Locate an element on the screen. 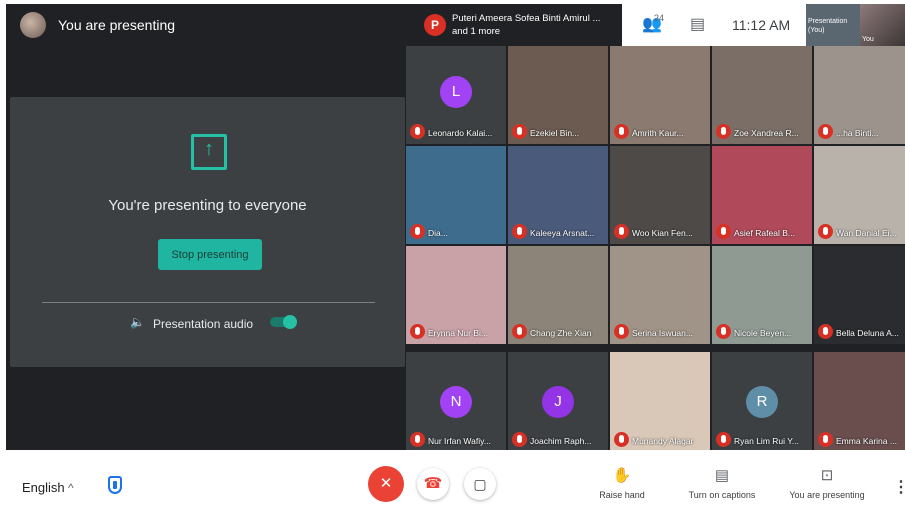 Image resolution: width=905 pixels, height=525 pixels. self-presentation-tile: Presentation (You) is located at coordinates (833, 25).